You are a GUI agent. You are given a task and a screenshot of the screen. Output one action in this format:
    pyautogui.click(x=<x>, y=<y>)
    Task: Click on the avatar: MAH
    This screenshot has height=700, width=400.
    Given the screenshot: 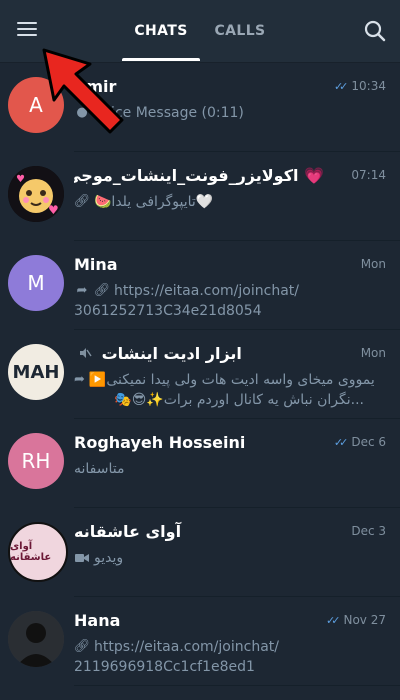 What is the action you would take?
    pyautogui.click(x=36, y=372)
    